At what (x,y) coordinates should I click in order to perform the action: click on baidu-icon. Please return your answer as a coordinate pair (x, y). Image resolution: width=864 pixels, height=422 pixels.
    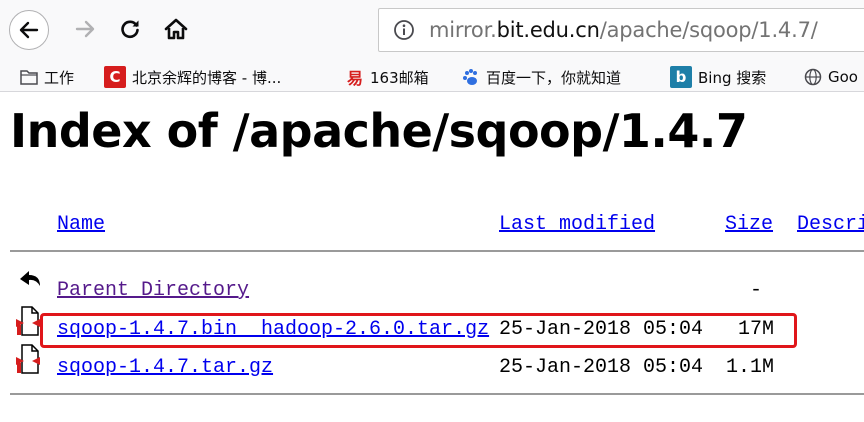
    Looking at the image, I should click on (471, 77).